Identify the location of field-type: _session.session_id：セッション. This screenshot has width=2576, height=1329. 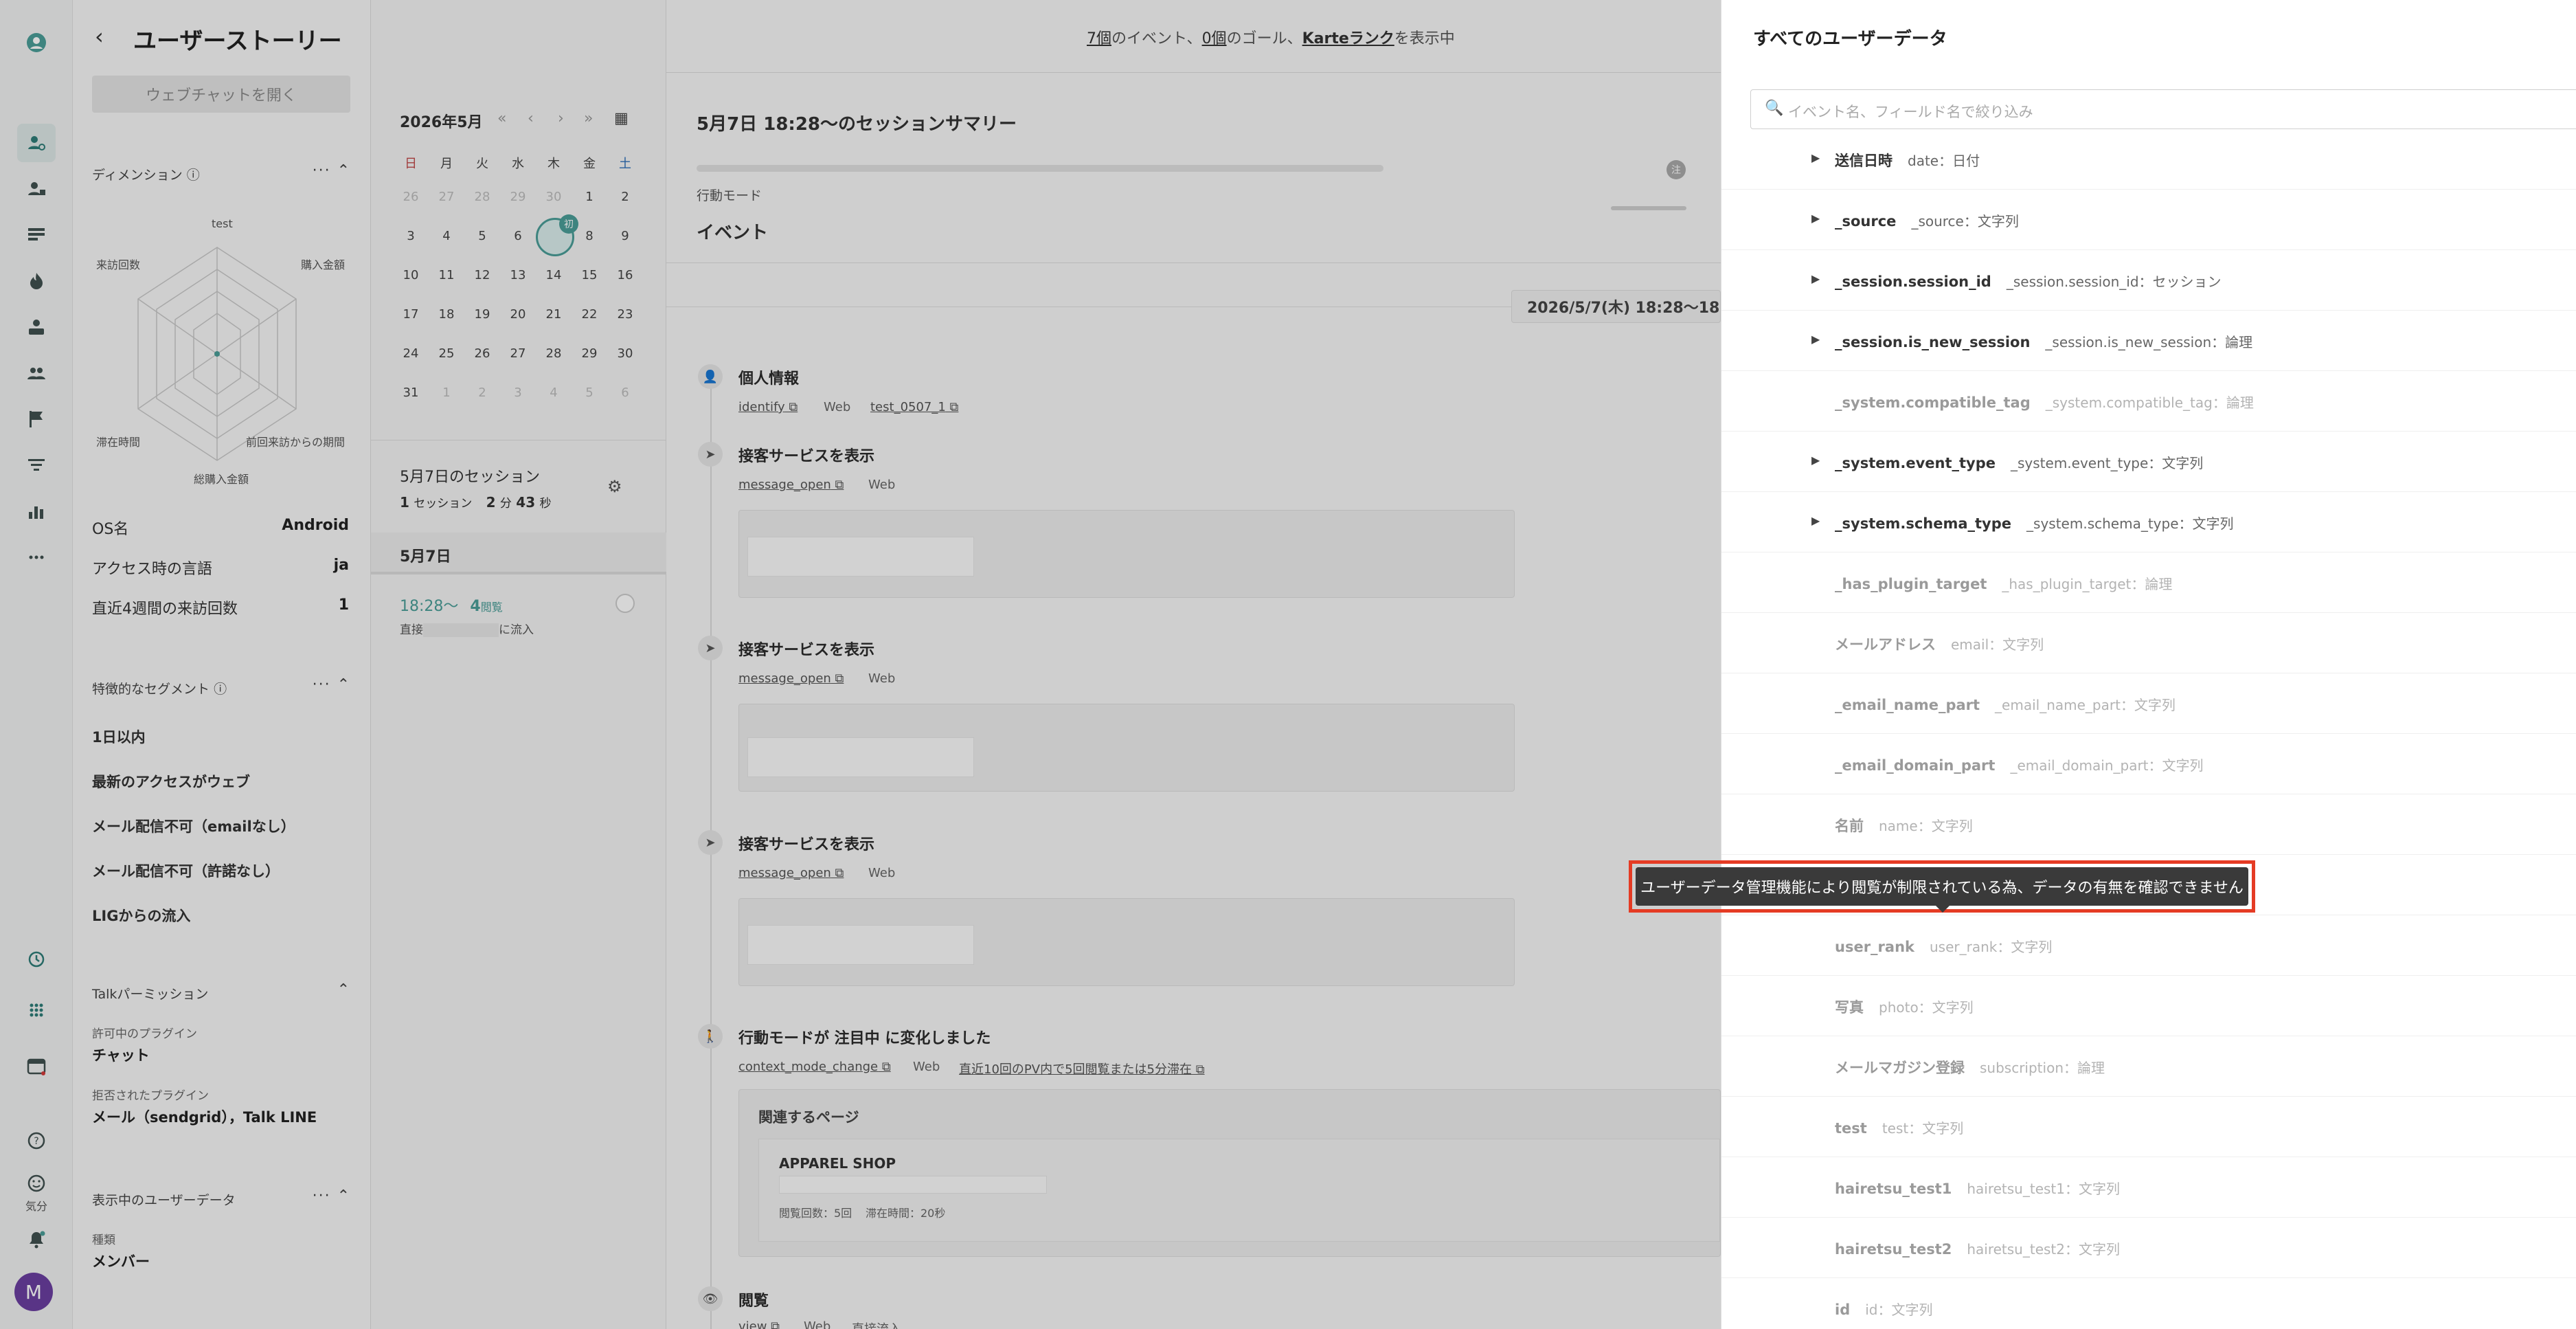
(2114, 281).